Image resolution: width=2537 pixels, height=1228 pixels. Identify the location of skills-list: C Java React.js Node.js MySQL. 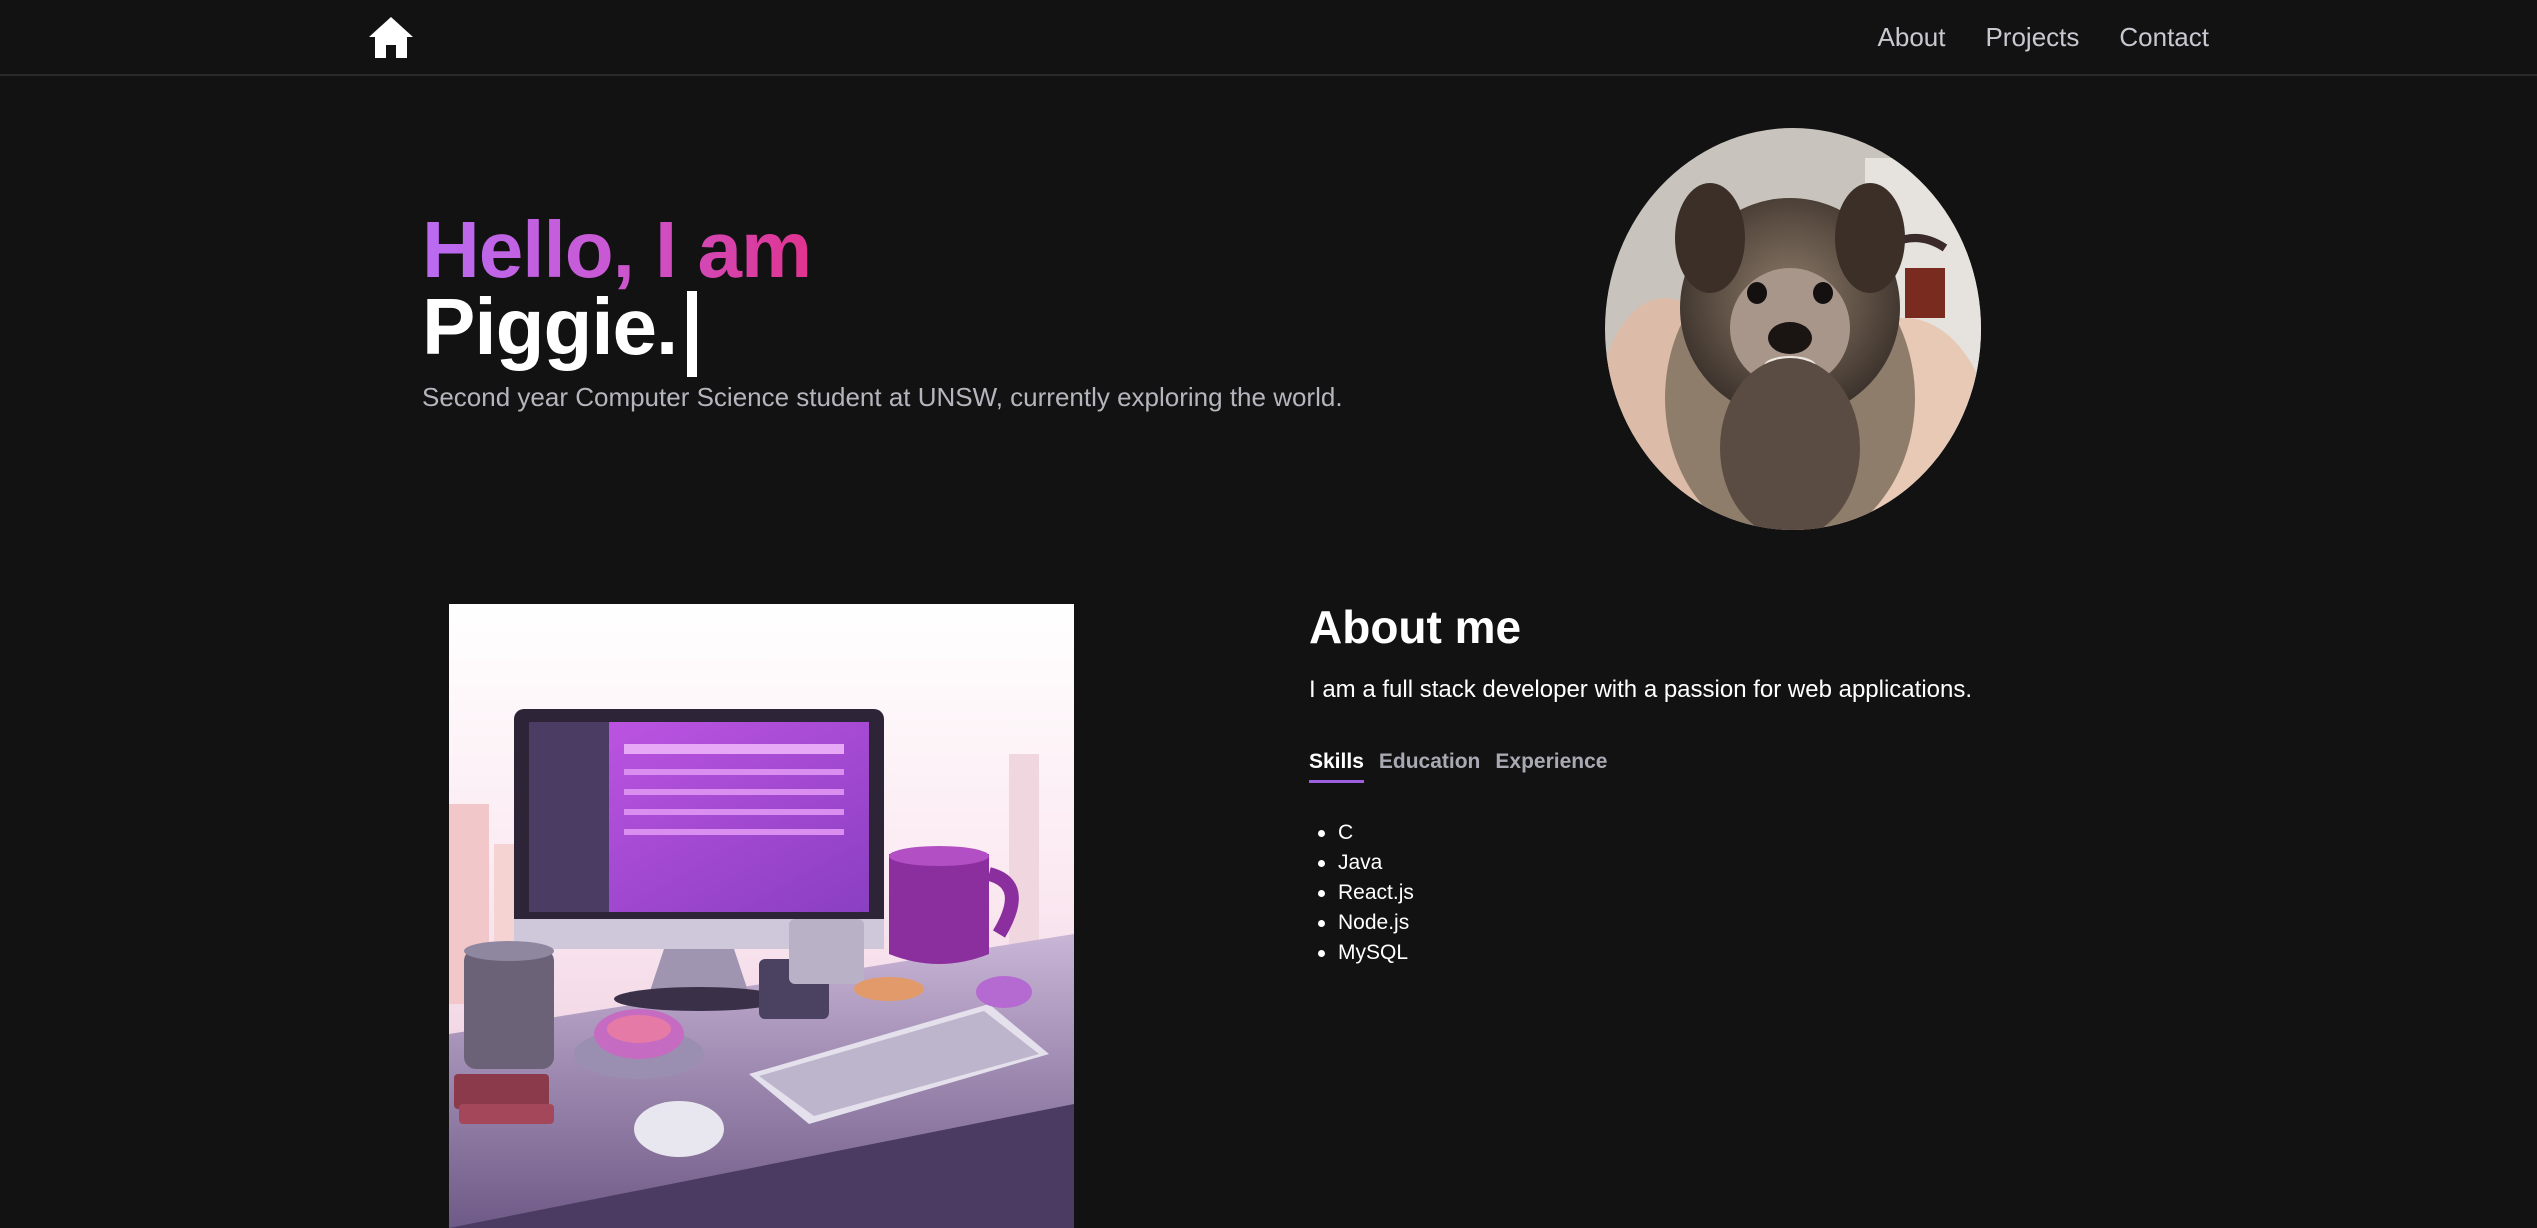
(1356, 893).